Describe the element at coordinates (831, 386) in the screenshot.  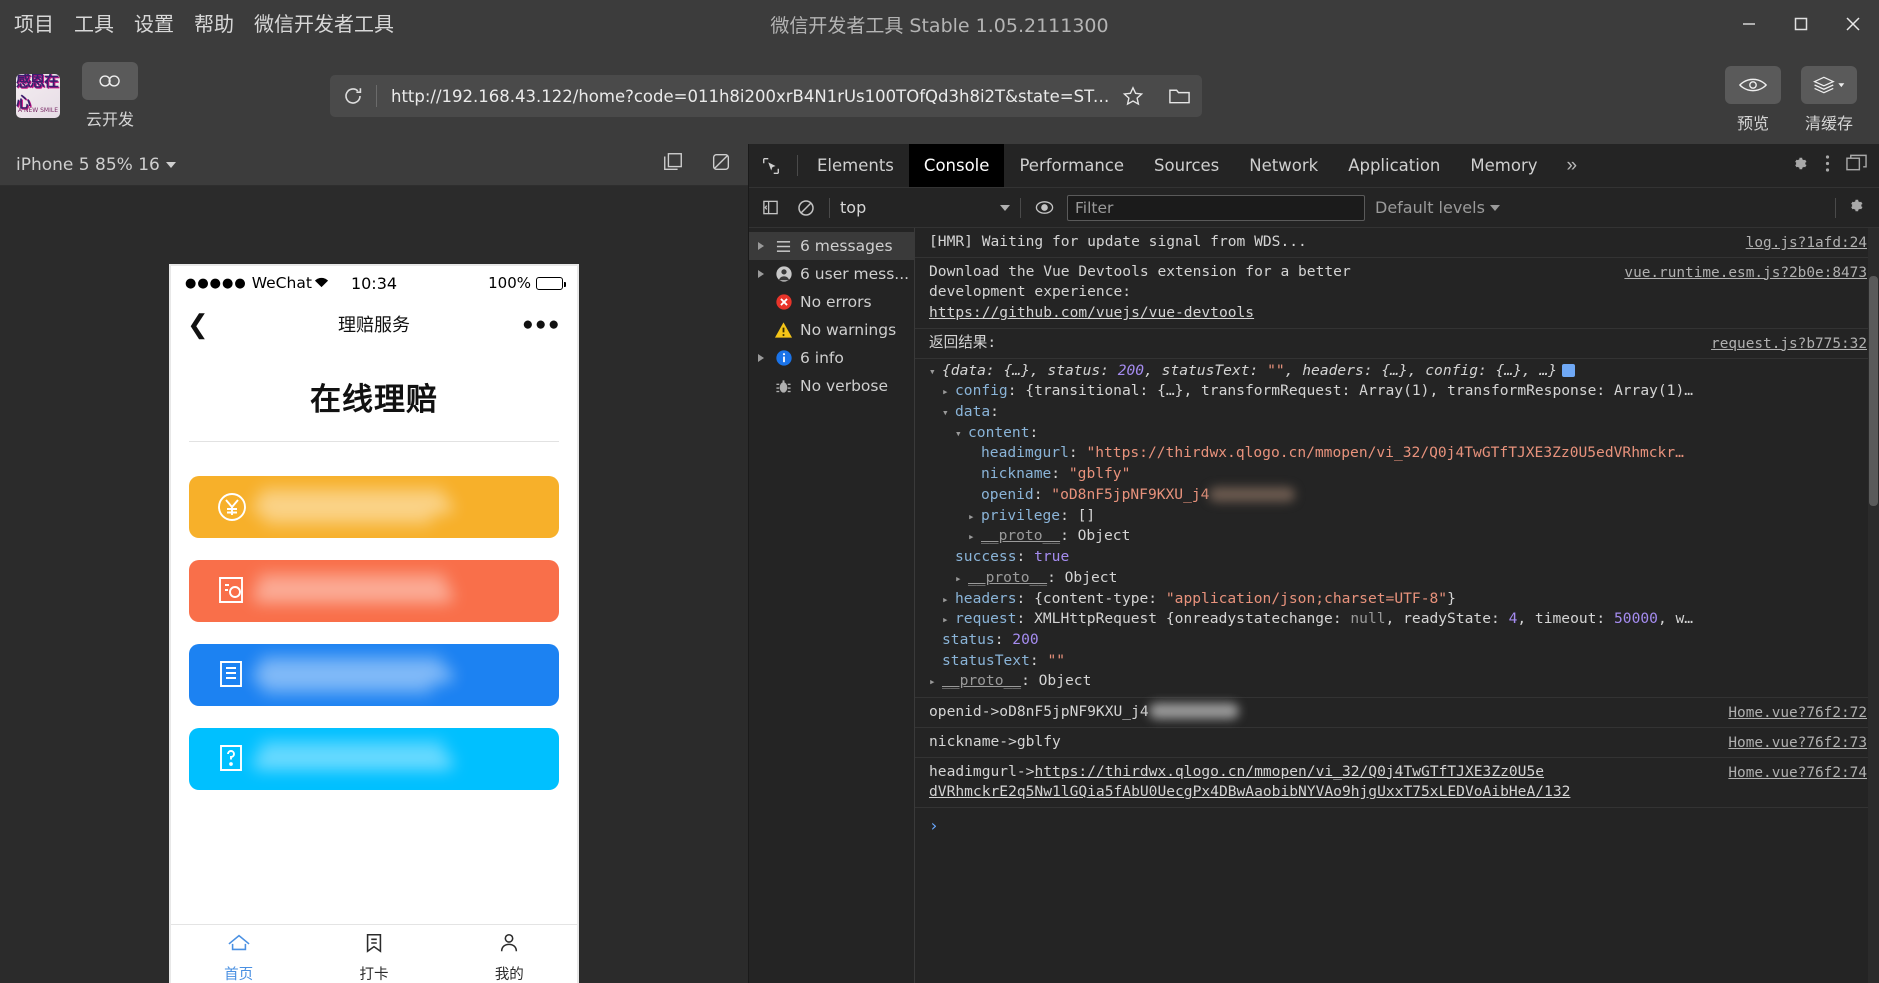
I see `sidebar-item-verbose: No verbose` at that location.